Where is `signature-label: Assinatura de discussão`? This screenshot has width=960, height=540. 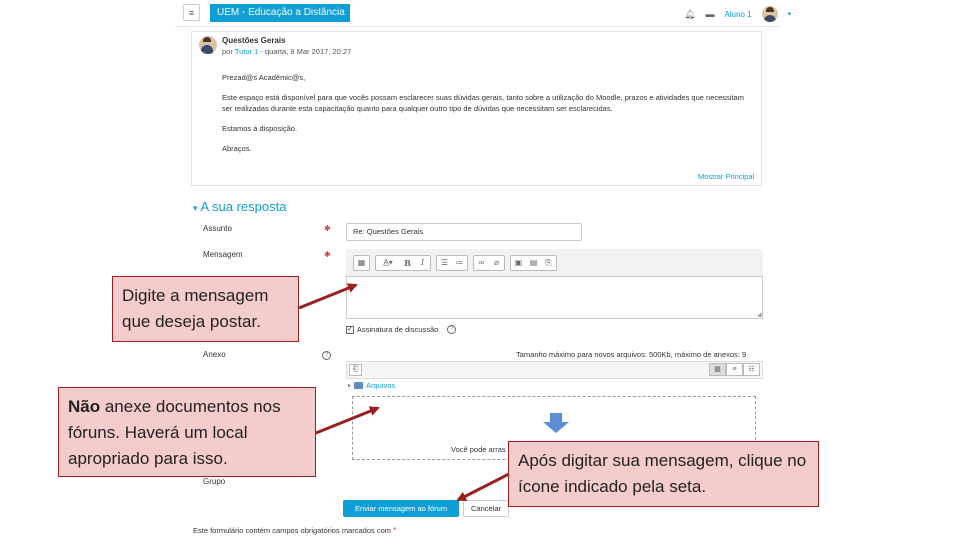
signature-label: Assinatura de discussão is located at coordinates (398, 329).